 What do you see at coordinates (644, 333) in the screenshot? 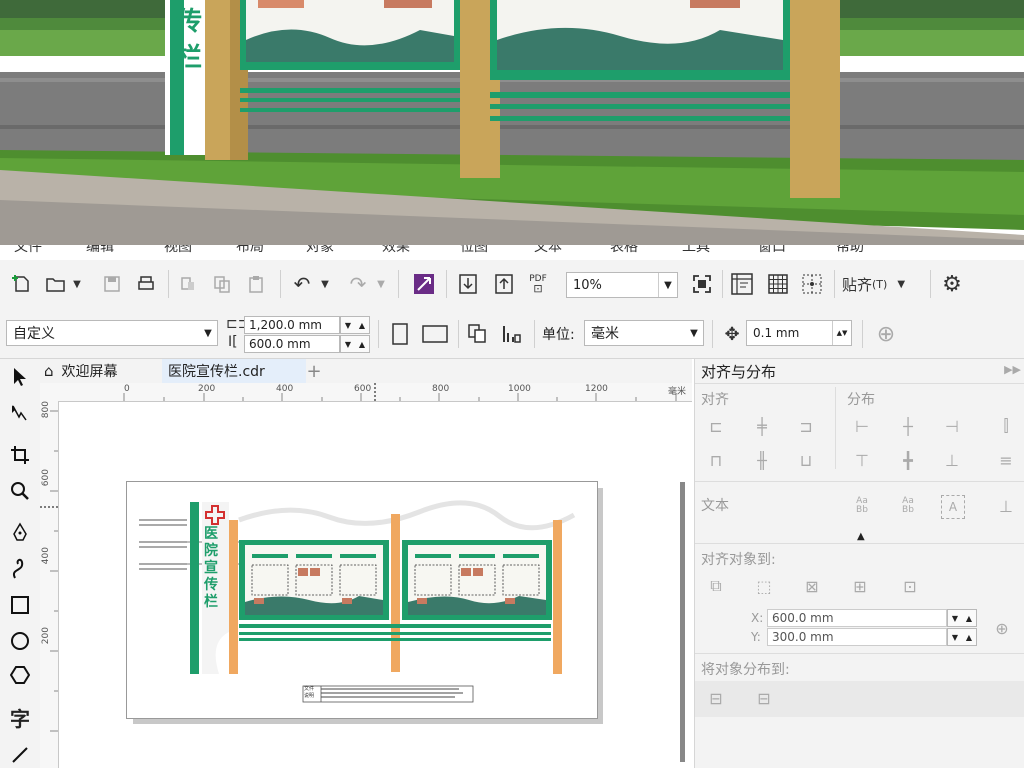
I see `unit-combo: 毫米 ▼` at bounding box center [644, 333].